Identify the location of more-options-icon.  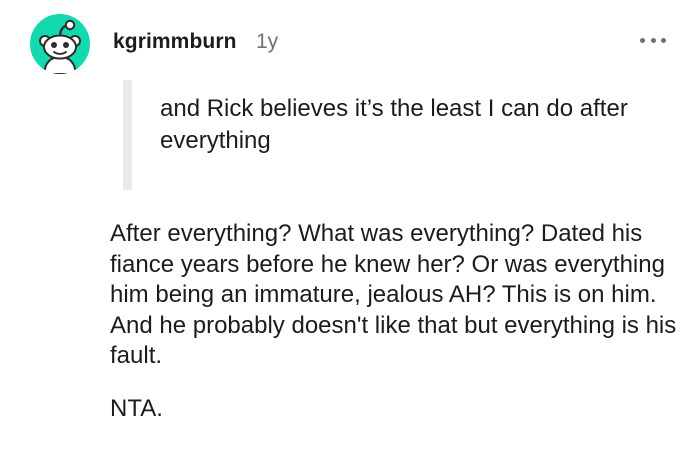
(653, 40).